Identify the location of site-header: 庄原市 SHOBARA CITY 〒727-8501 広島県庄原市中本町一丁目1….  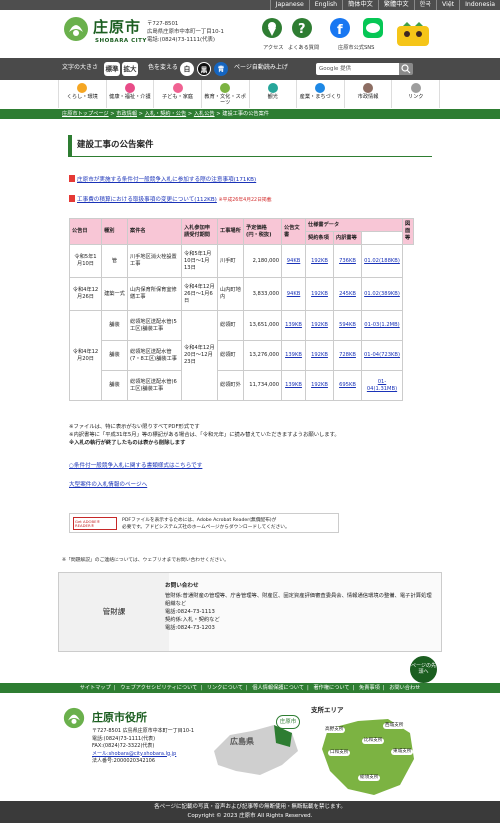
(250, 34).